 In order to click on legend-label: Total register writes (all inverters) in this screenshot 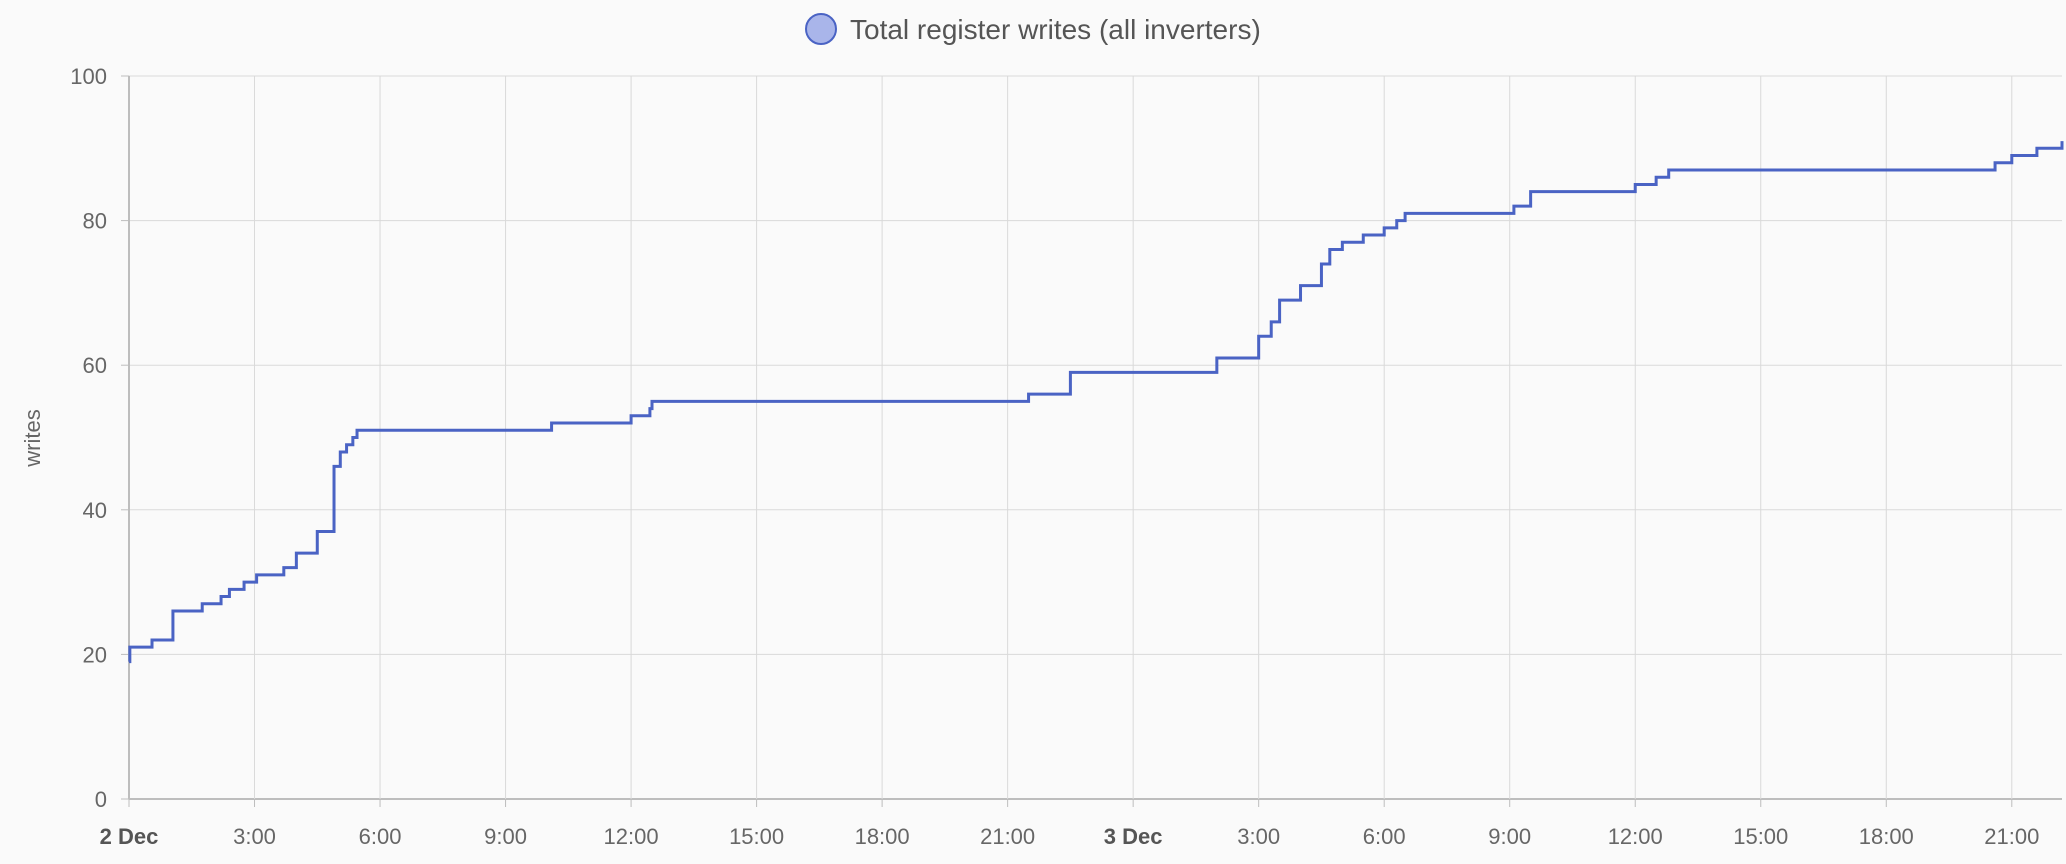, I will do `click(1055, 29)`.